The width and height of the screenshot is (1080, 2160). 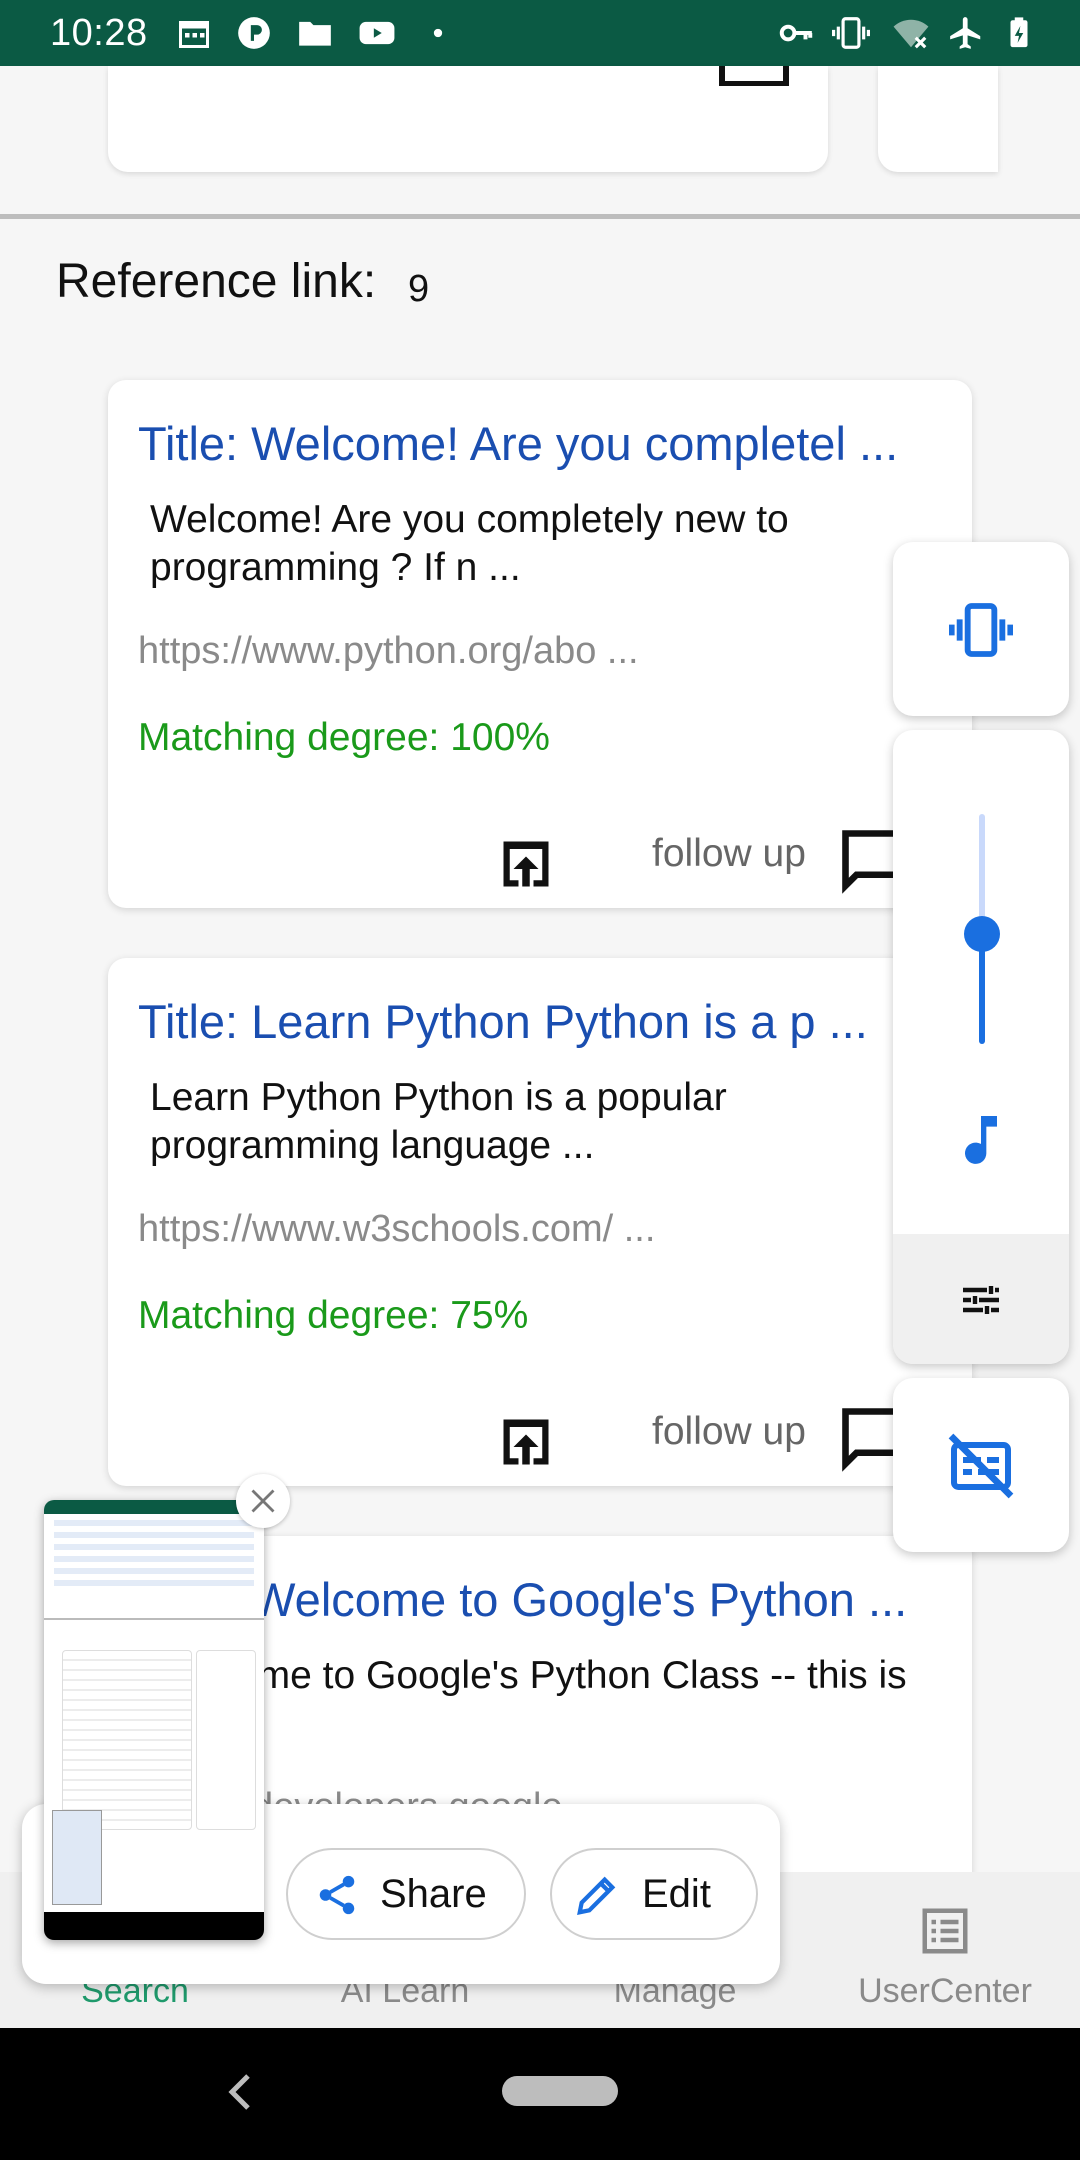 I want to click on previous-card-adjacent, so click(x=938, y=119).